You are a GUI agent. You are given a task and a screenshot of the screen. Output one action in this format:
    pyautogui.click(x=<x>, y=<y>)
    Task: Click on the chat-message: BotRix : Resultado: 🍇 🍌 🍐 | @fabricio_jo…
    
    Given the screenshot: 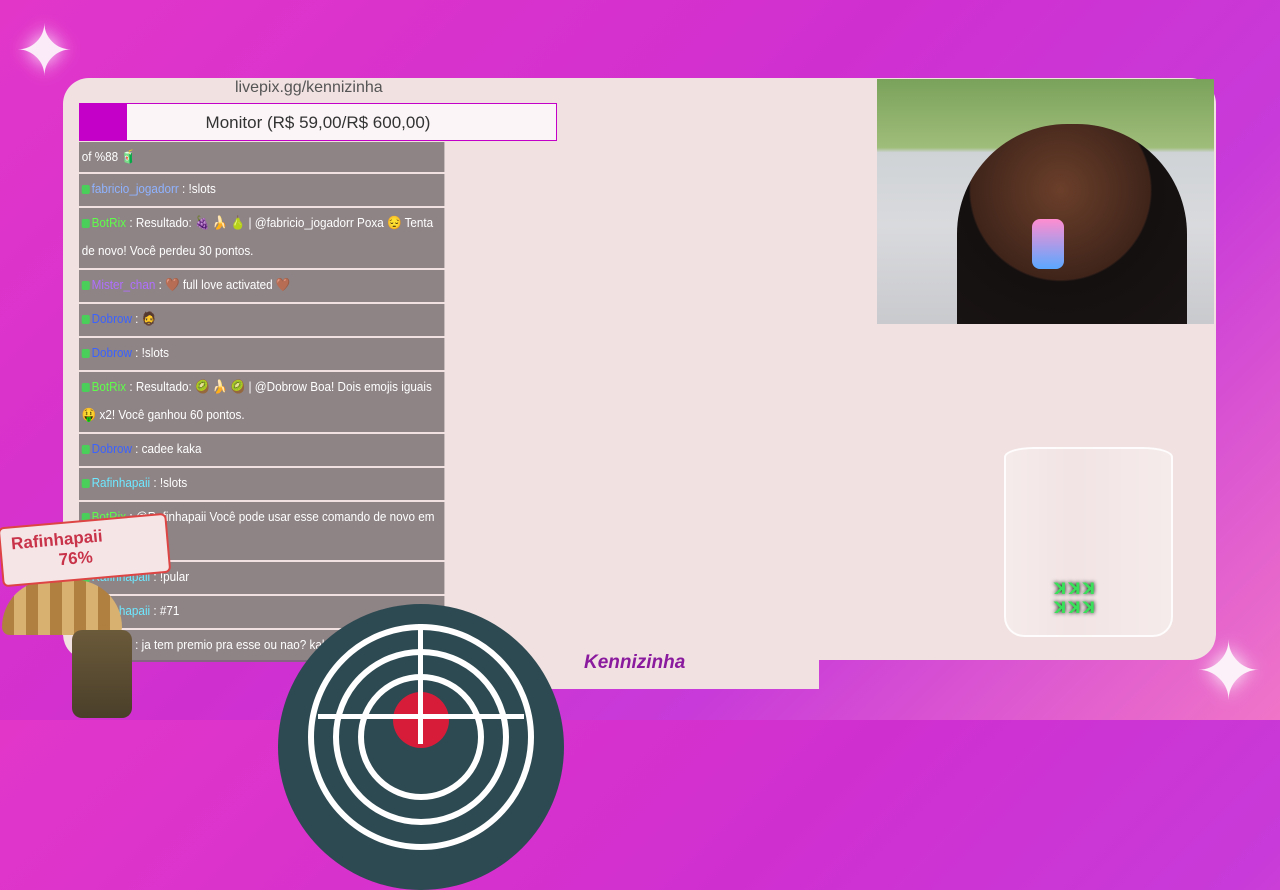 What is the action you would take?
    pyautogui.click(x=262, y=238)
    